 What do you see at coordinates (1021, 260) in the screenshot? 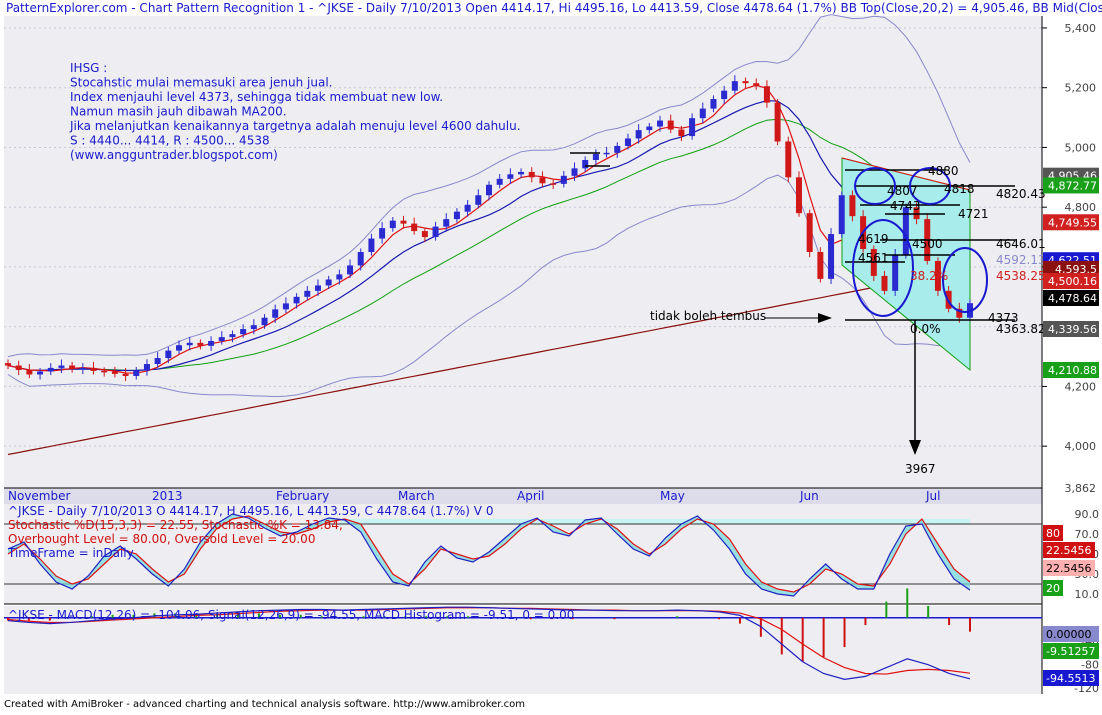
I see `pattern-label: 4592.13` at bounding box center [1021, 260].